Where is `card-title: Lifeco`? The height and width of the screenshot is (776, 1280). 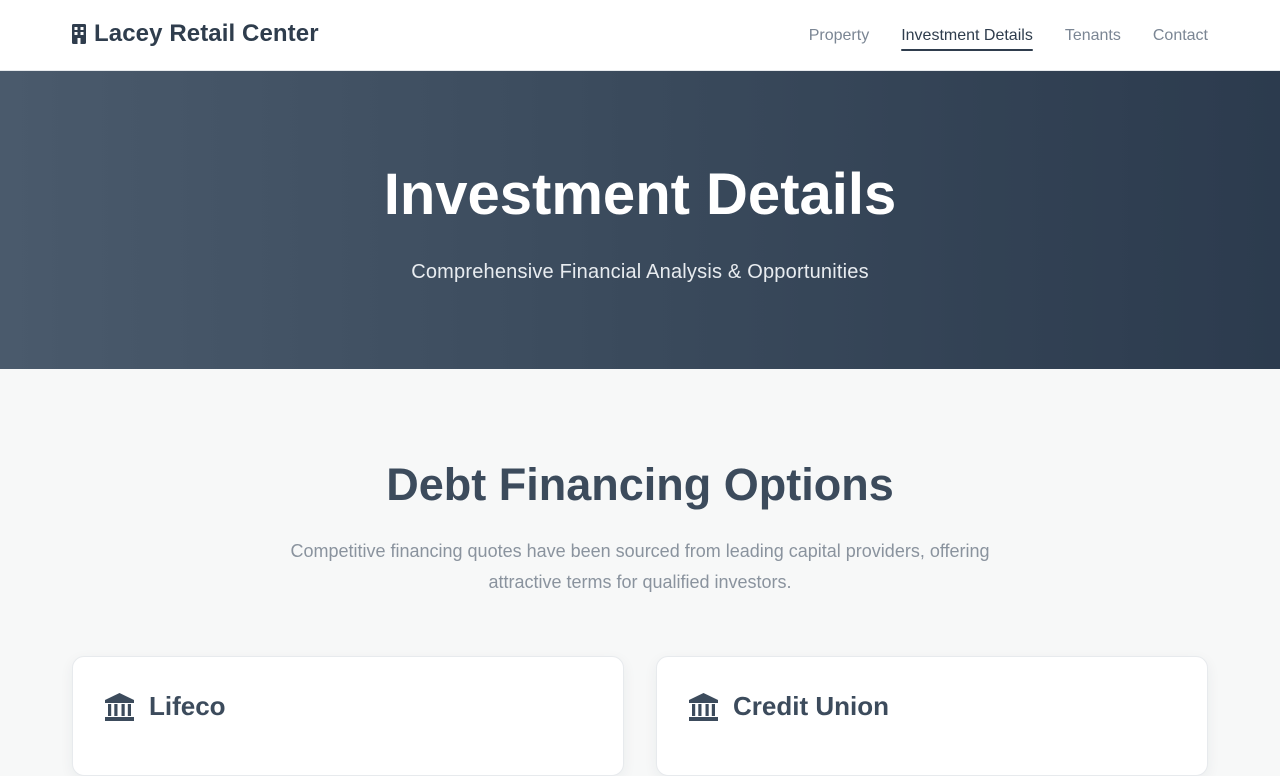
card-title: Lifeco is located at coordinates (187, 706).